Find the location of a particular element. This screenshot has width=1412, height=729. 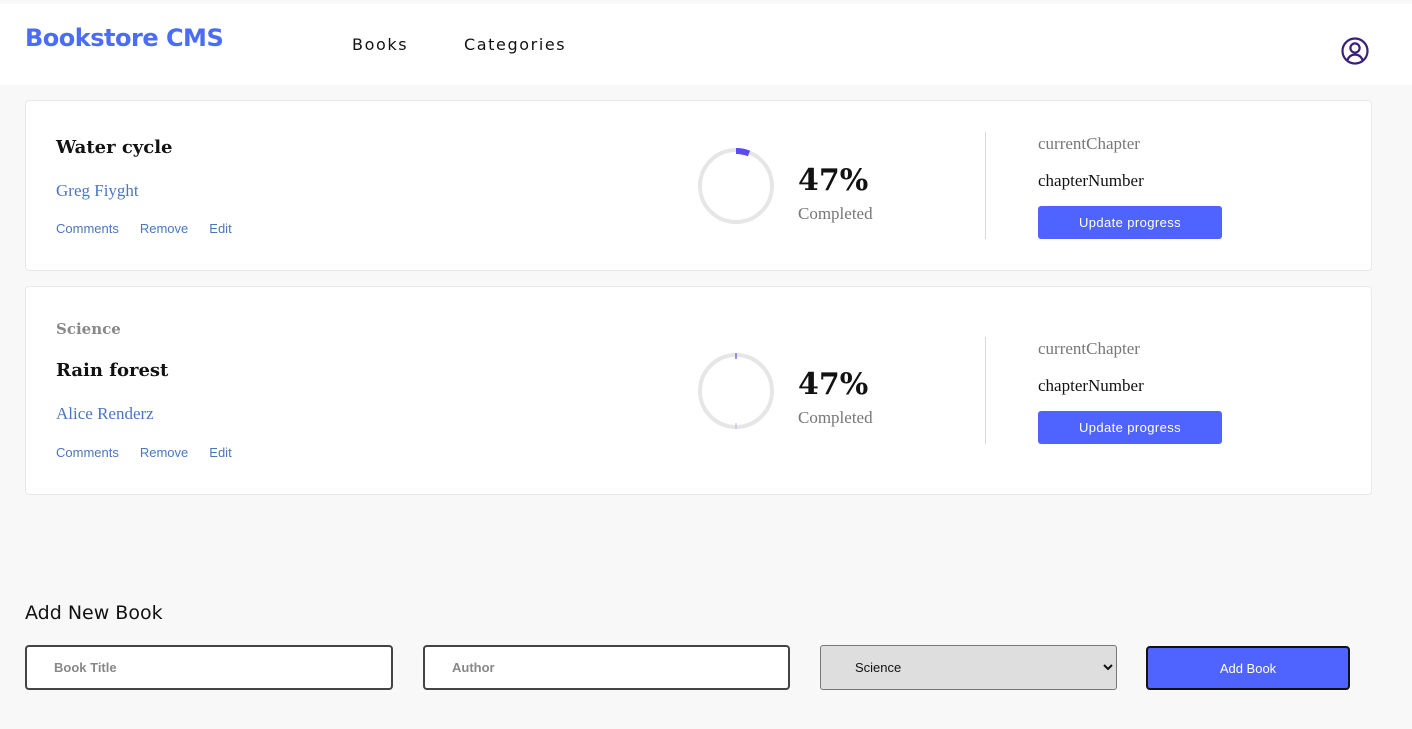

book-author: Greg Fiyght is located at coordinates (97, 191).